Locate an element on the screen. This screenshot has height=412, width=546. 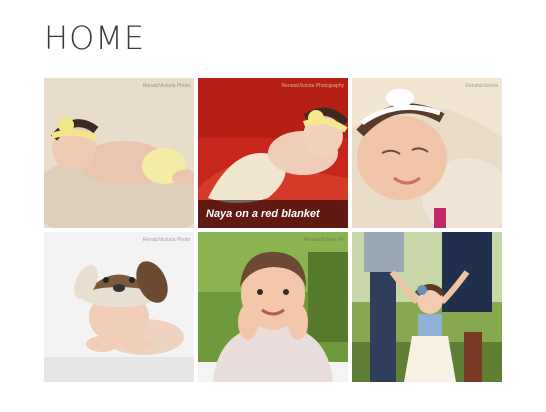
photo-watermark: RenataVictoria Ph is located at coordinates (323, 240).